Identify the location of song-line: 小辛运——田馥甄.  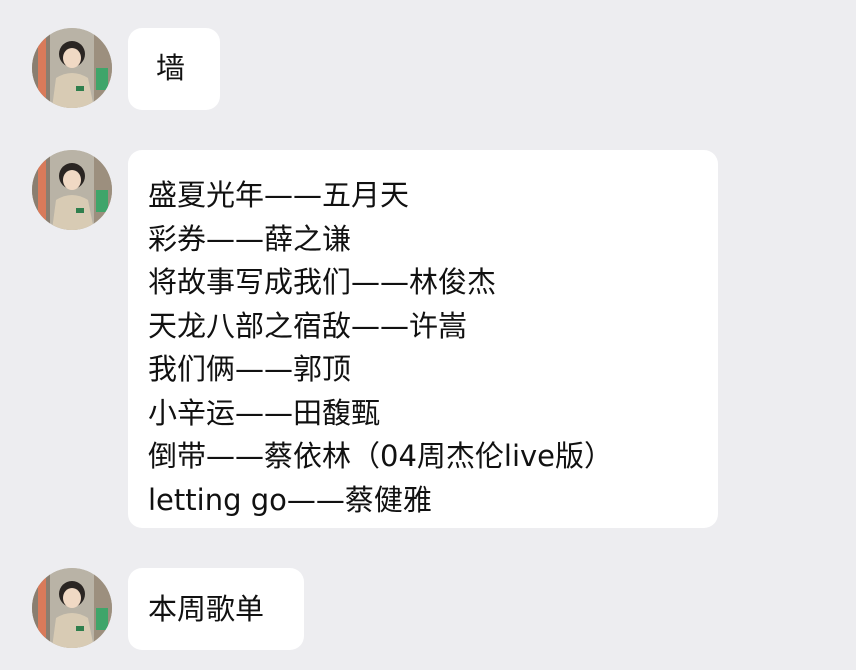
(264, 412).